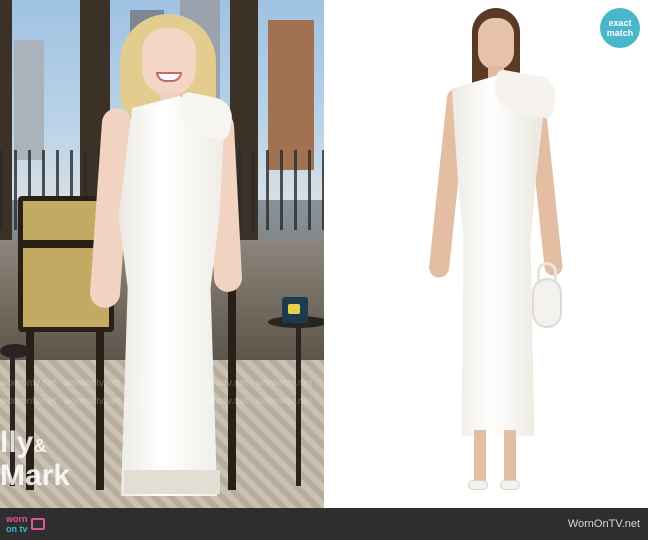 The width and height of the screenshot is (648, 540). What do you see at coordinates (172, 482) in the screenshot?
I see `dress-hem` at bounding box center [172, 482].